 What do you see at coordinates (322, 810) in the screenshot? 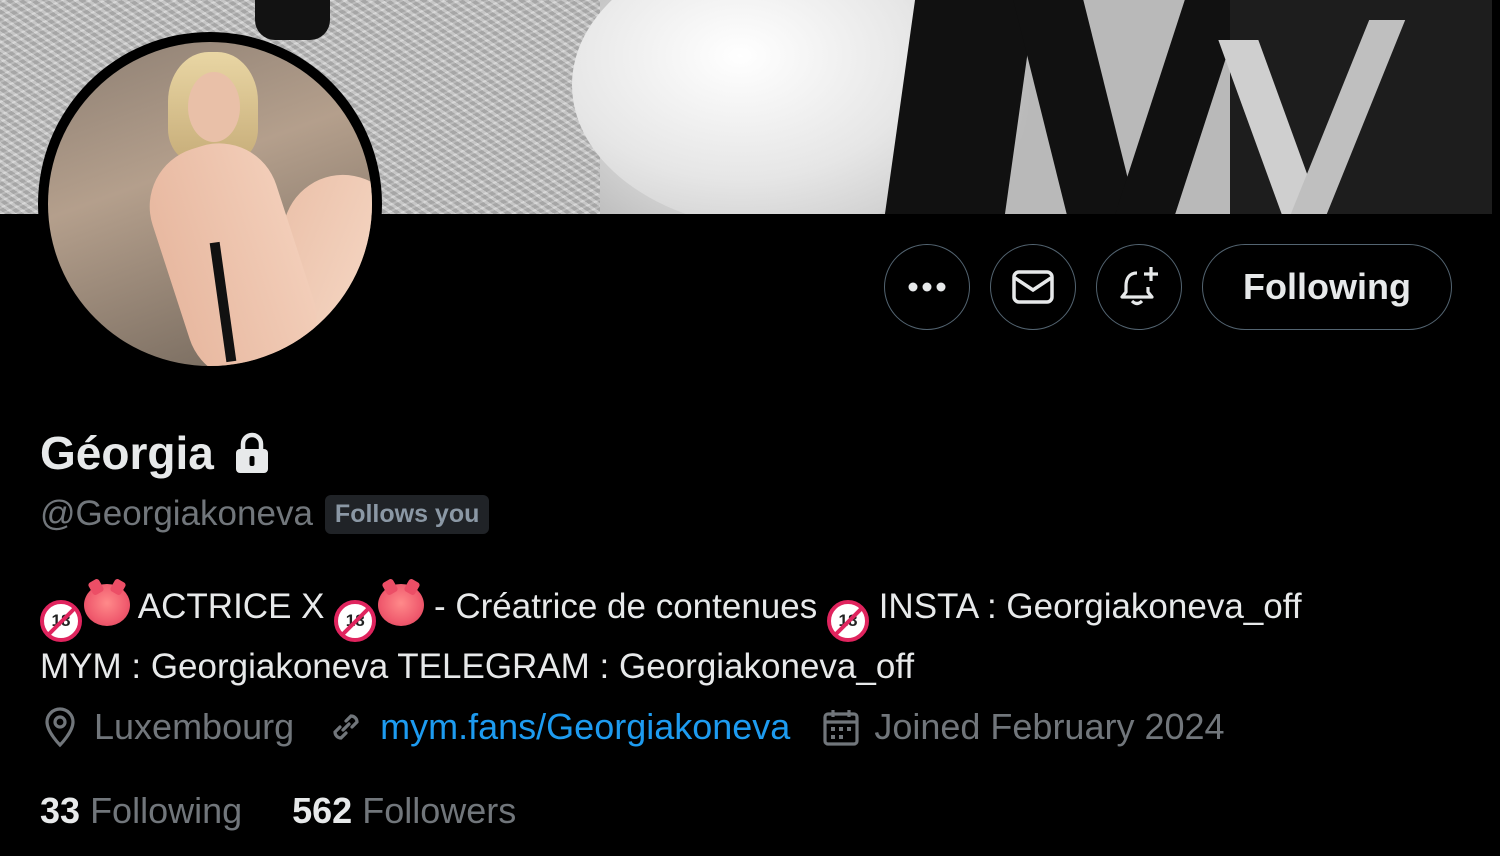
I see `followers-count: 562` at bounding box center [322, 810].